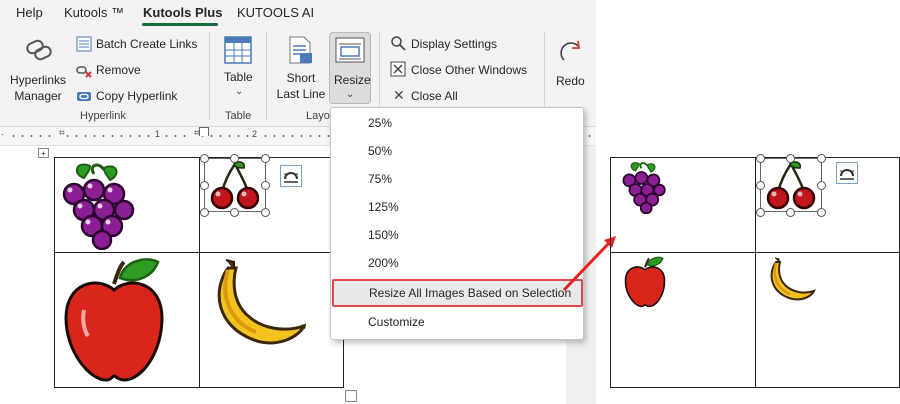 This screenshot has height=404, width=900. What do you see at coordinates (457, 207) in the screenshot?
I see `menu-item-125: 125%` at bounding box center [457, 207].